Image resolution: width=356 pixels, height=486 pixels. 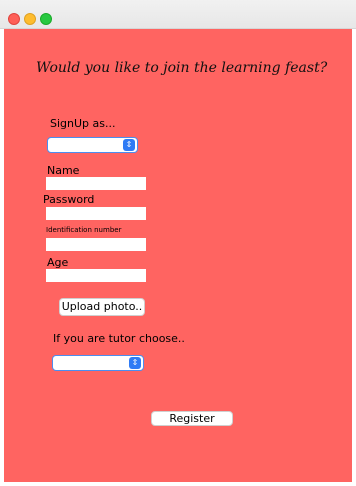 What do you see at coordinates (178, 14) in the screenshot?
I see `title-bar` at bounding box center [178, 14].